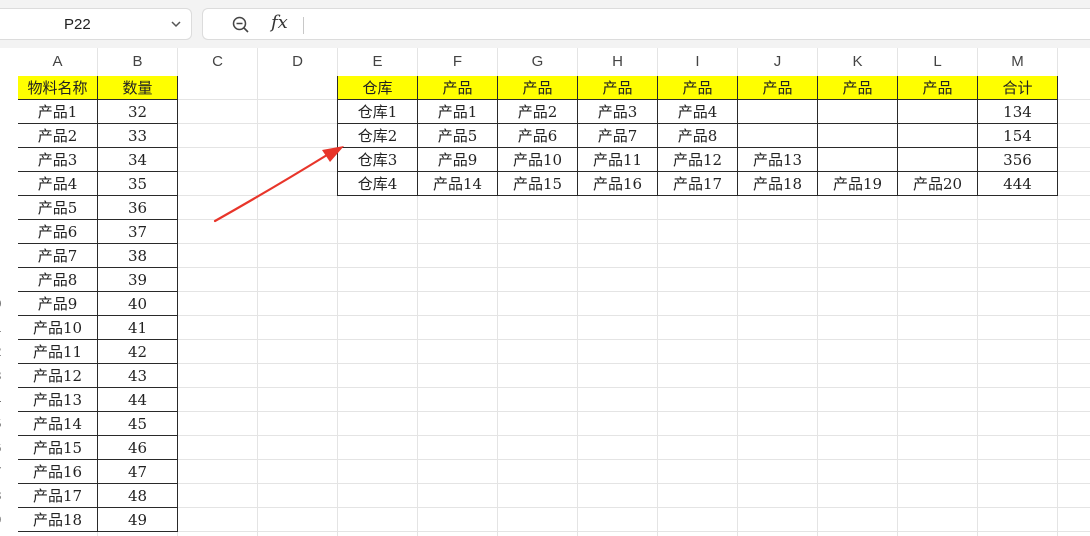 The width and height of the screenshot is (1090, 536). I want to click on left-table-cell: 43, so click(138, 376).